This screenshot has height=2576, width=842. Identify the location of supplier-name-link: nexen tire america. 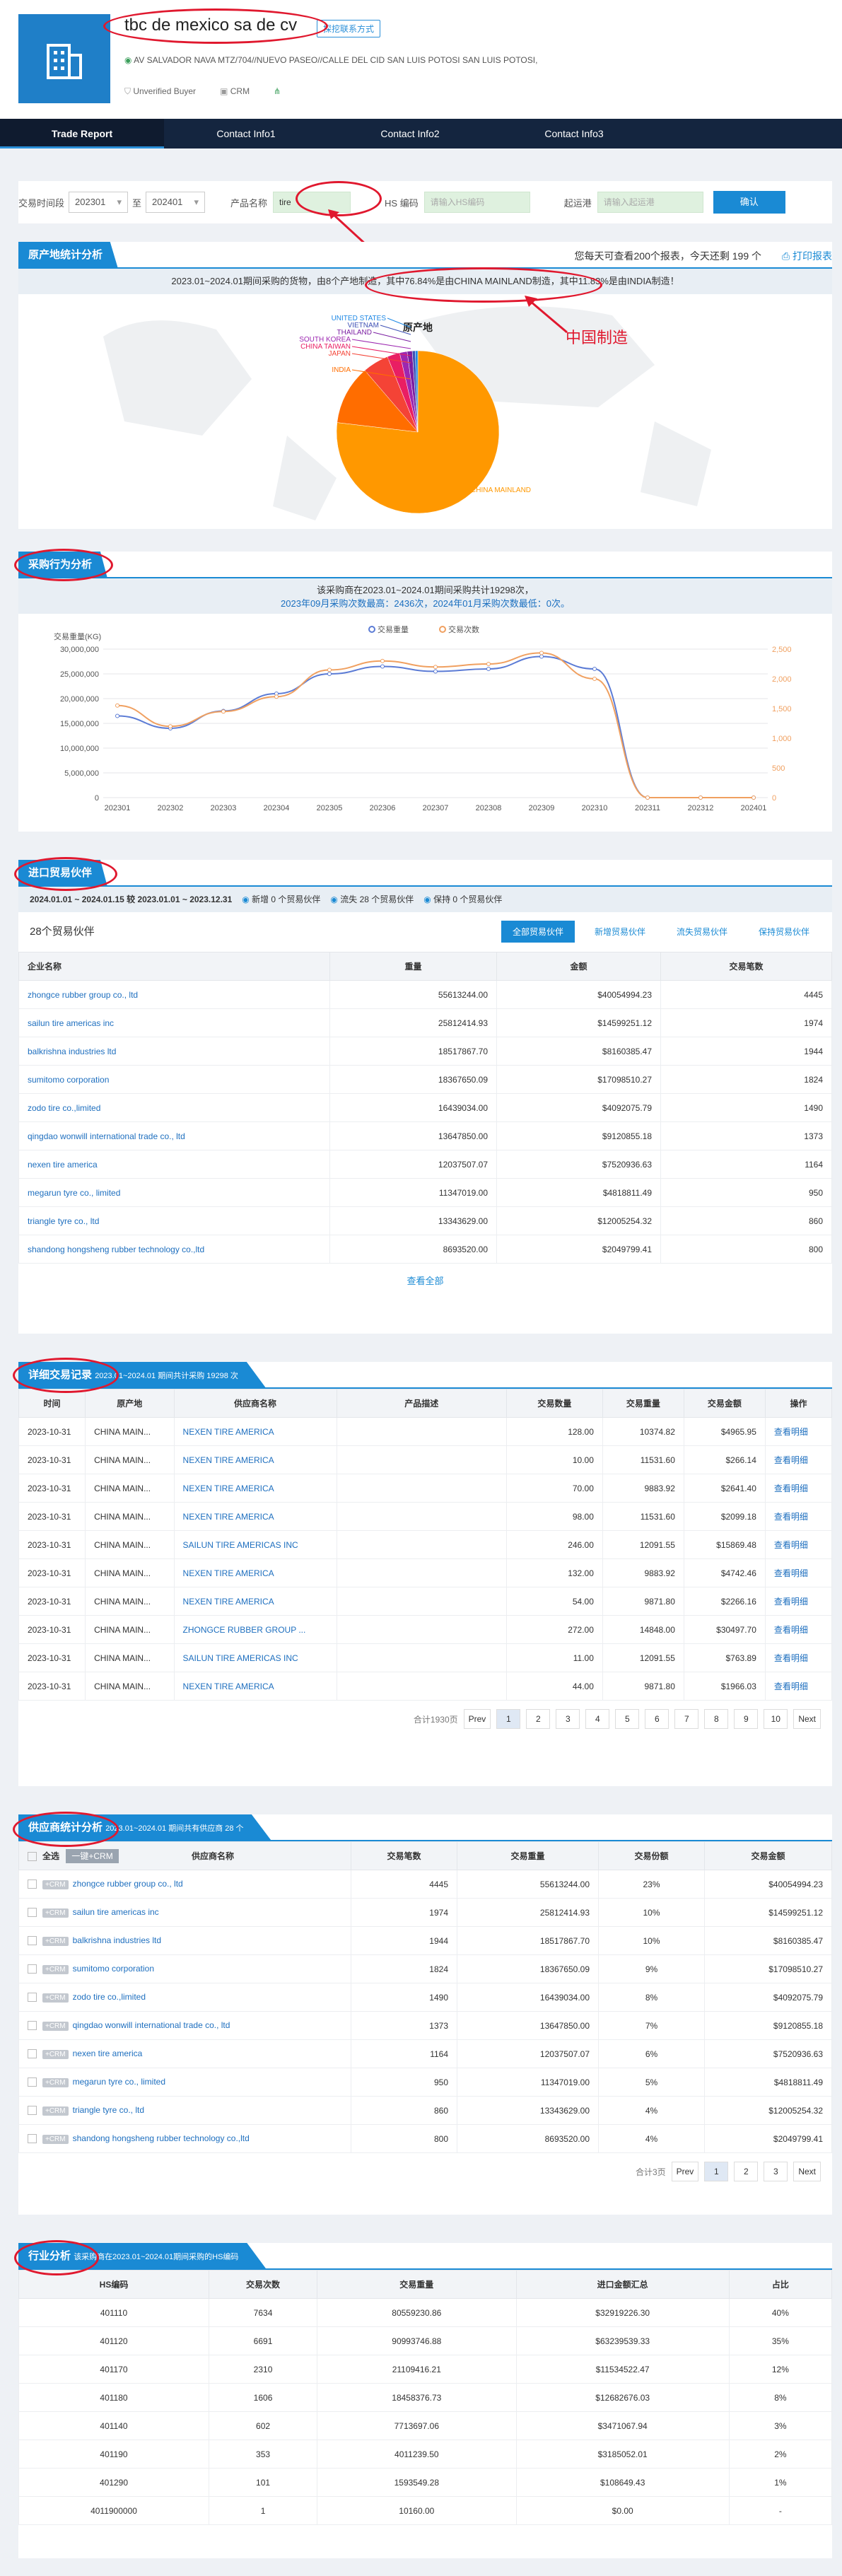
(108, 2053).